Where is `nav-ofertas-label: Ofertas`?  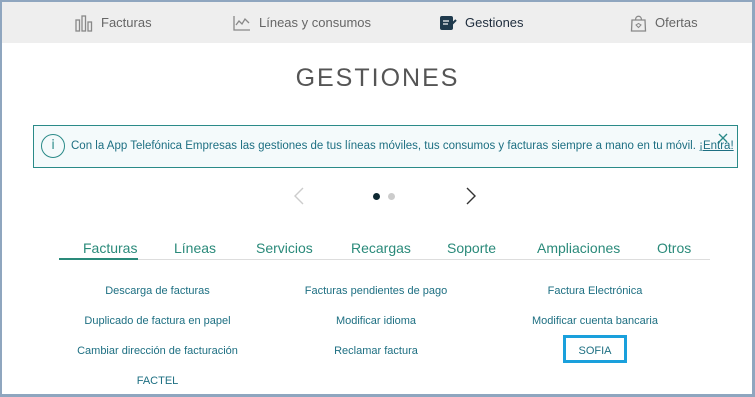
nav-ofertas-label: Ofertas is located at coordinates (676, 22).